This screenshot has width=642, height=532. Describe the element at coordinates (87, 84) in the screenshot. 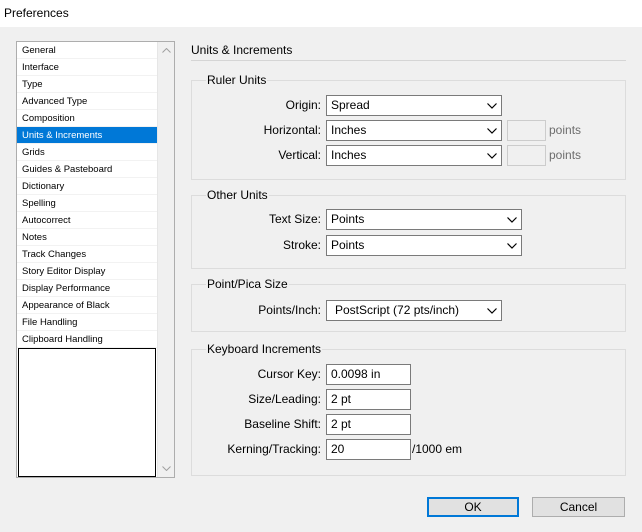

I see `sidebar-item-type: Type` at that location.